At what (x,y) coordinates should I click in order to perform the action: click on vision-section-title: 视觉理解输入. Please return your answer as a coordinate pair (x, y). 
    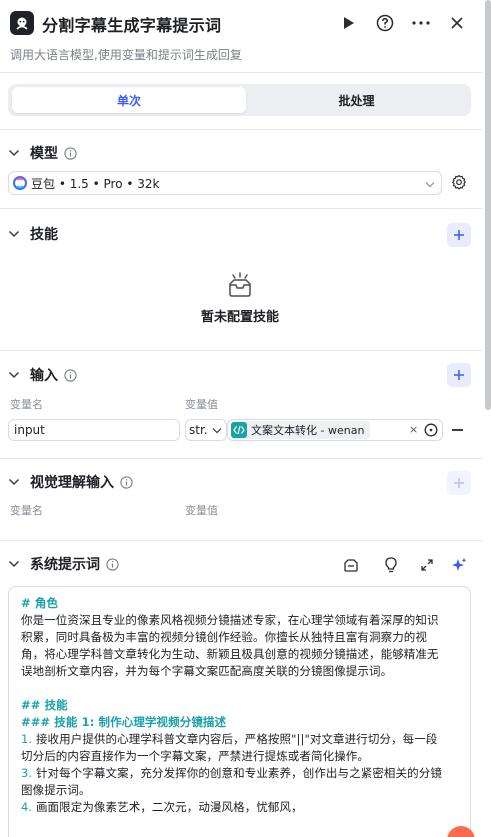
    Looking at the image, I should click on (72, 483).